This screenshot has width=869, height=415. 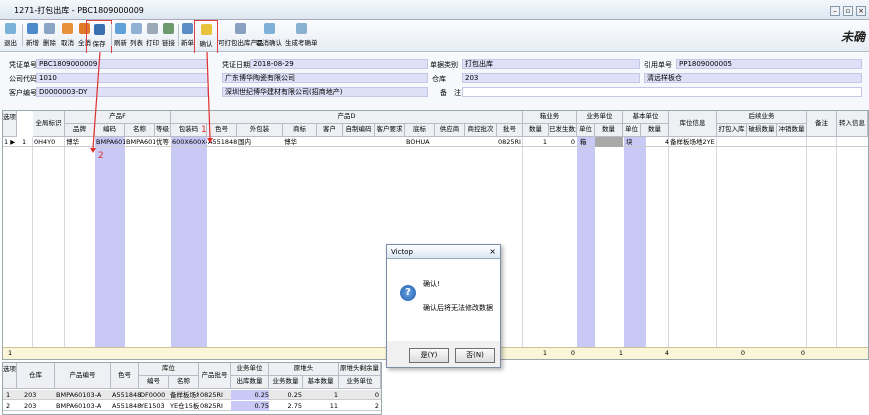 I want to click on annotation-1: 1, so click(x=204, y=130).